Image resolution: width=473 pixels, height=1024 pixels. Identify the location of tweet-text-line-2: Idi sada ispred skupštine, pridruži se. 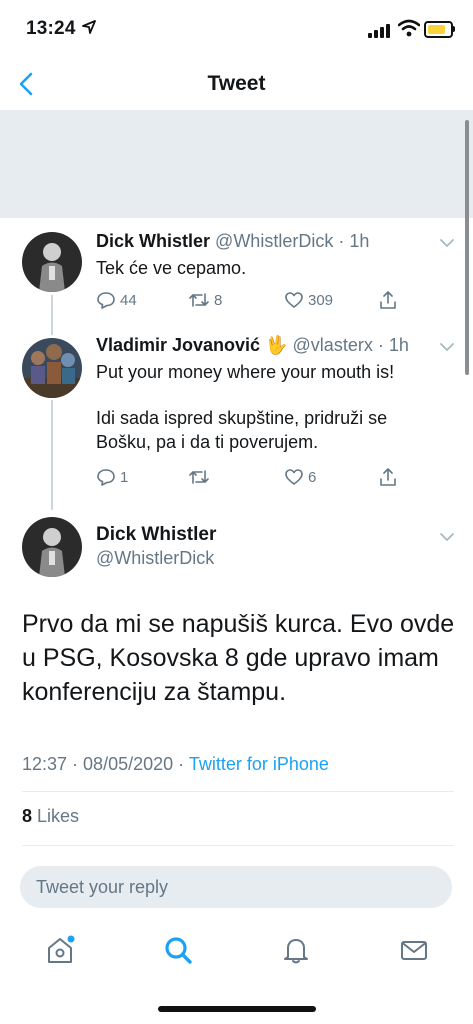
(242, 418).